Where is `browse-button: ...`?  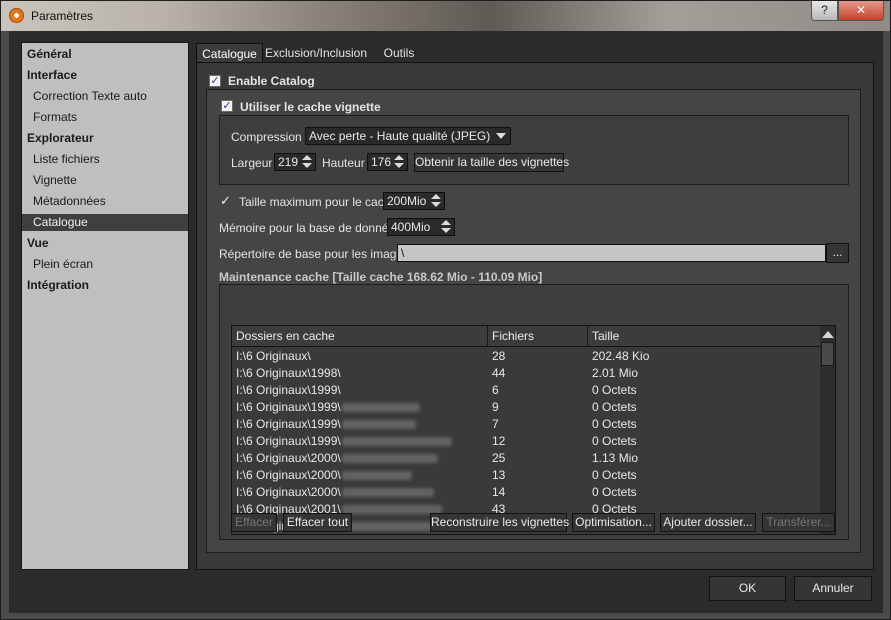 browse-button: ... is located at coordinates (837, 253).